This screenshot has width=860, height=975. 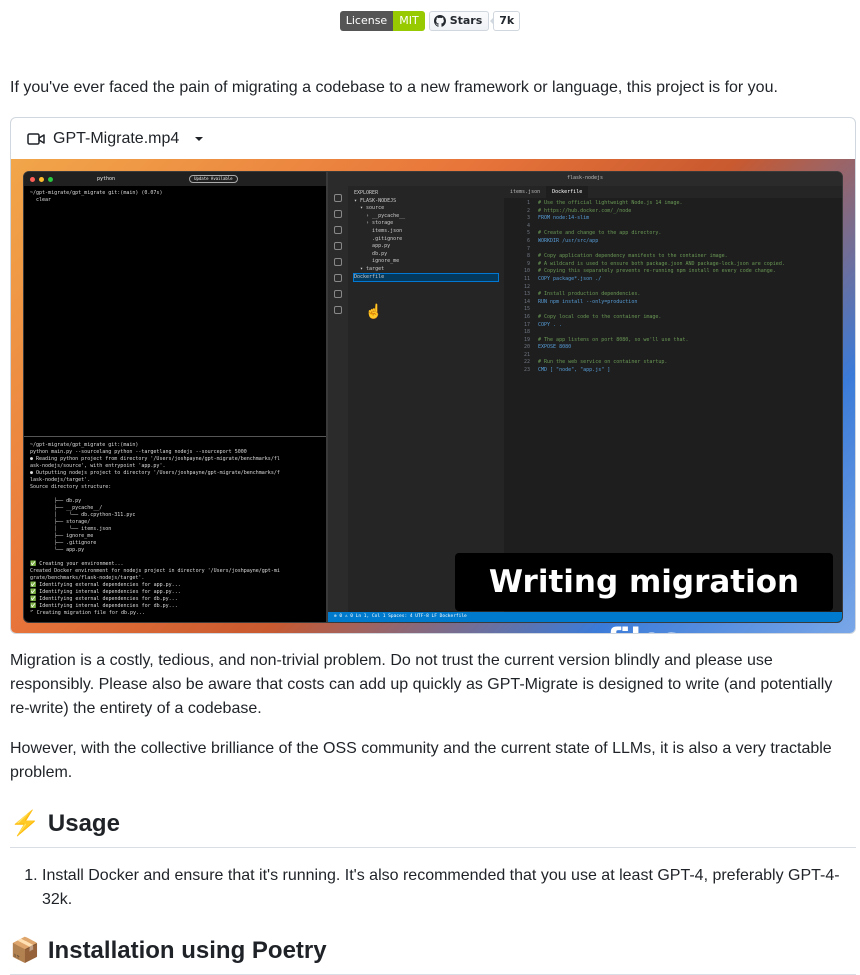 I want to click on code-line: 6 WORKDIR /usr/src/app, so click(x=678, y=242).